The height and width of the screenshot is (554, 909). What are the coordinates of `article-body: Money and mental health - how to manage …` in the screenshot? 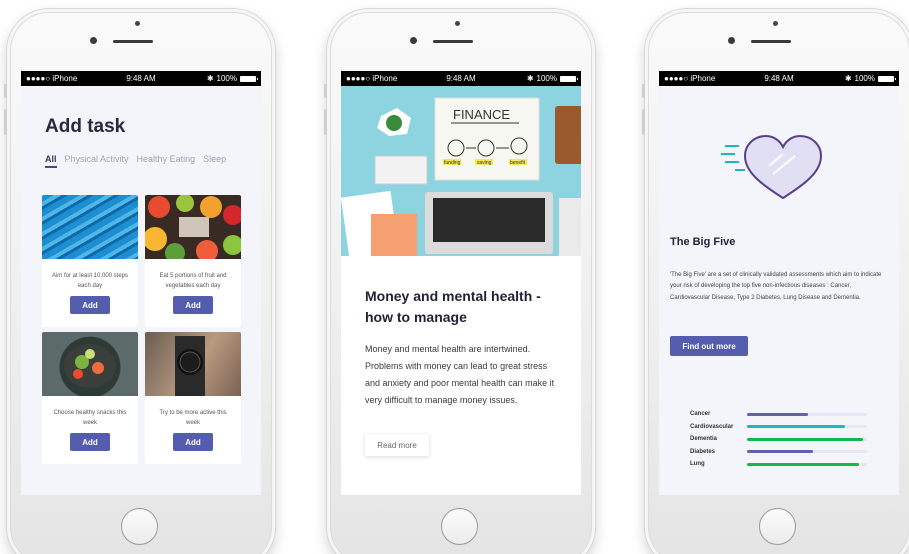 It's located at (461, 375).